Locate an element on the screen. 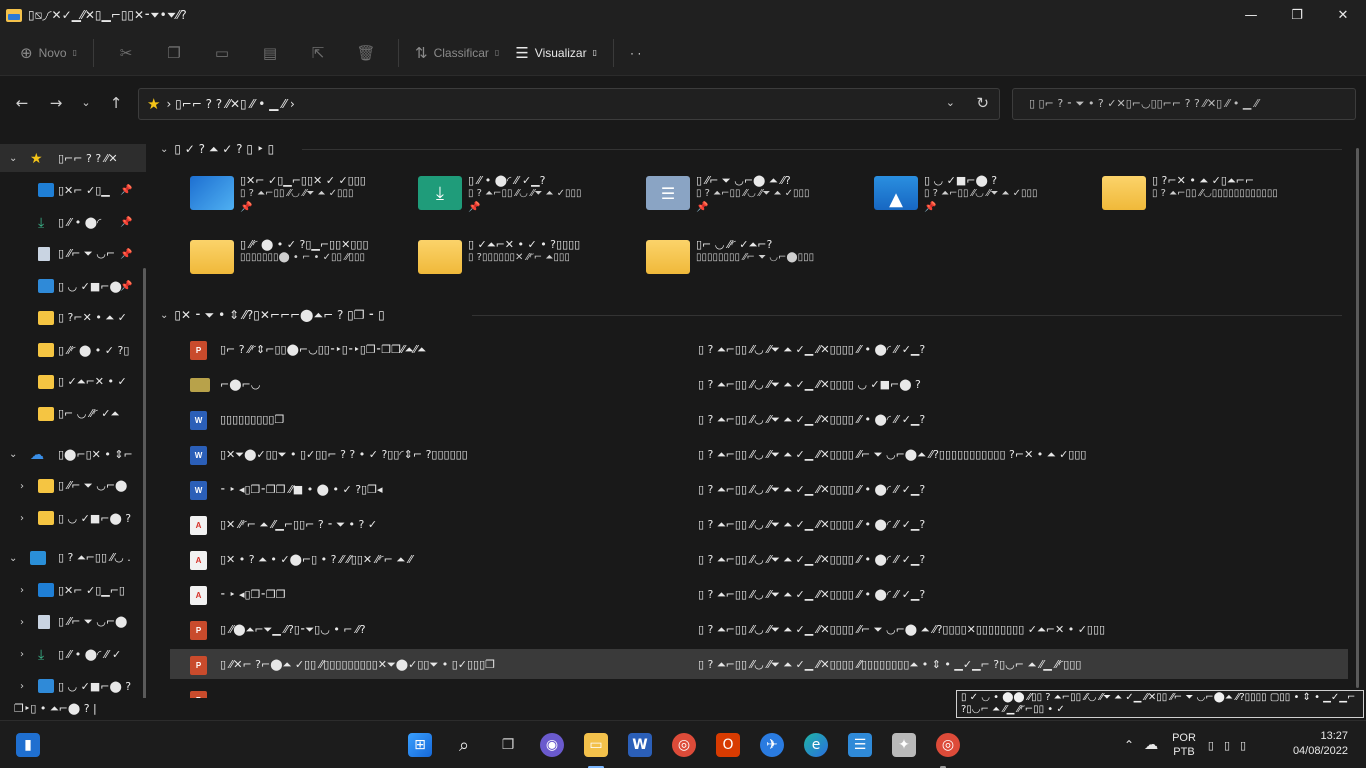 This screenshot has width=1366, height=768. sidebar-item: ▯ ⁄⁄⌐ ⏷ ◡⌐ 📌 is located at coordinates (73, 254).